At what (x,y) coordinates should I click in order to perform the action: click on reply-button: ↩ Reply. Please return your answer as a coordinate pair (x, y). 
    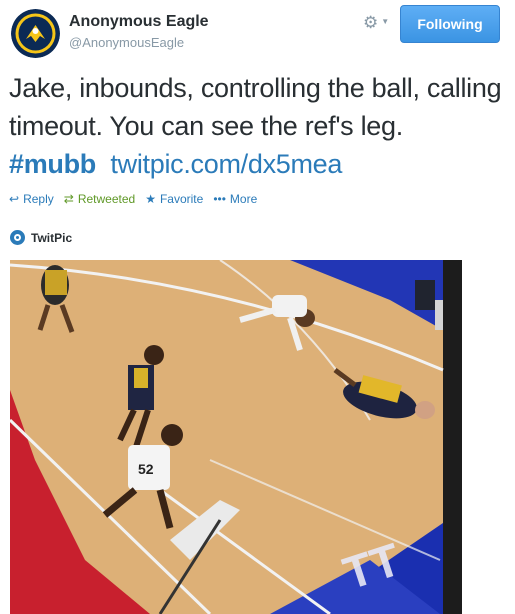
    Looking at the image, I should click on (31, 199).